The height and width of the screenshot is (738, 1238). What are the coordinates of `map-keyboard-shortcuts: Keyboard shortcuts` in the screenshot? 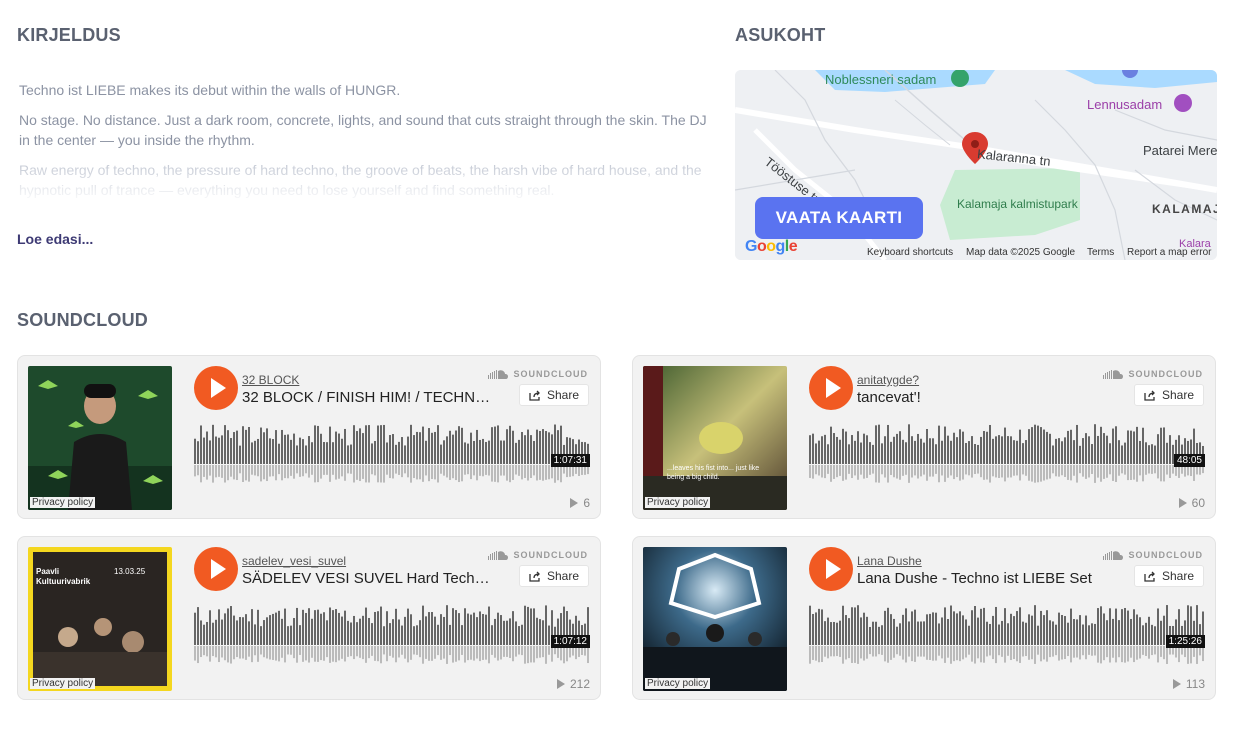 It's located at (910, 252).